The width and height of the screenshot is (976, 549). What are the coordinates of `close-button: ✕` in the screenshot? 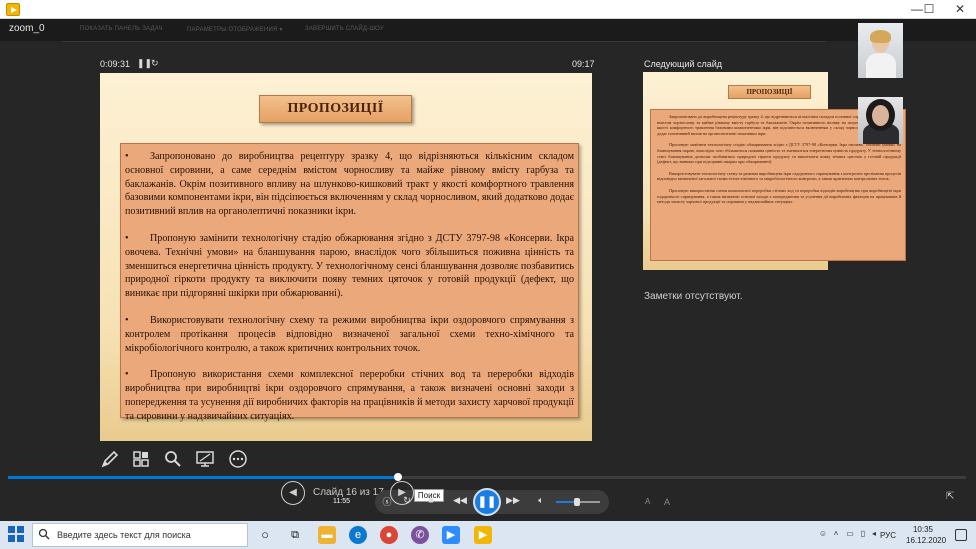 It's located at (960, 9).